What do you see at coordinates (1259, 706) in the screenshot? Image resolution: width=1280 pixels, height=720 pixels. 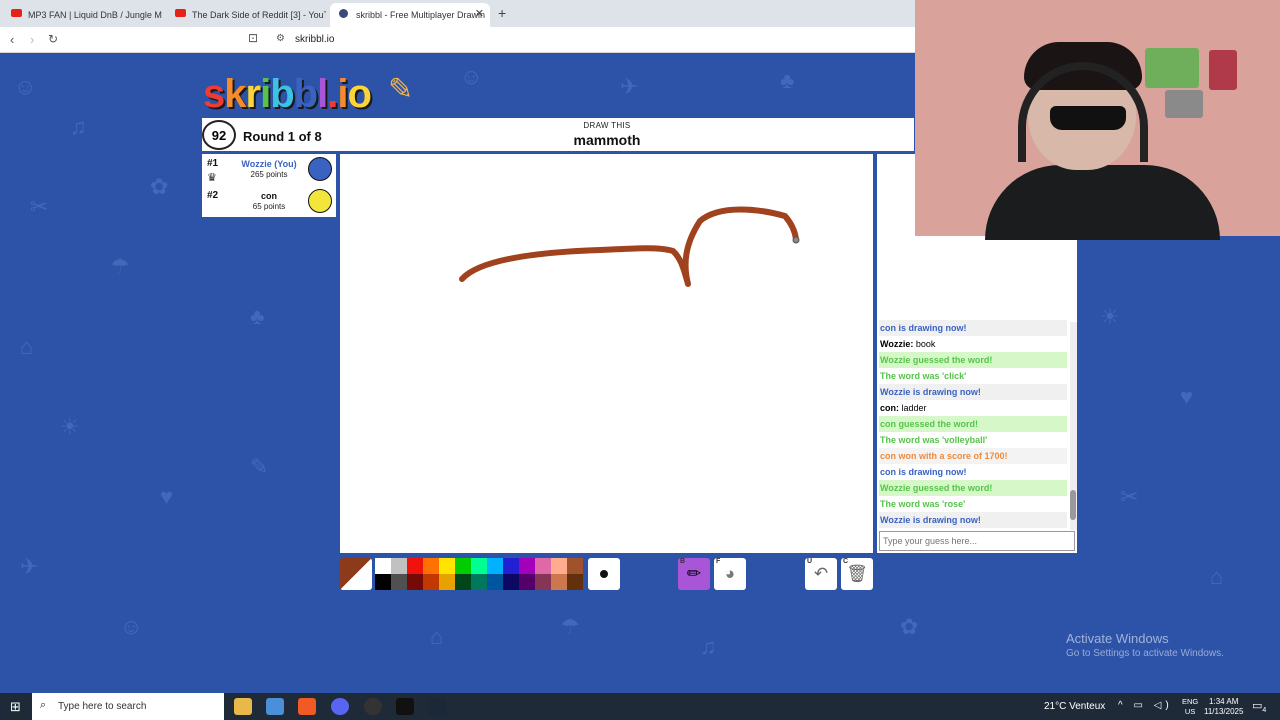 I see `notification-icon: ▭4` at bounding box center [1259, 706].